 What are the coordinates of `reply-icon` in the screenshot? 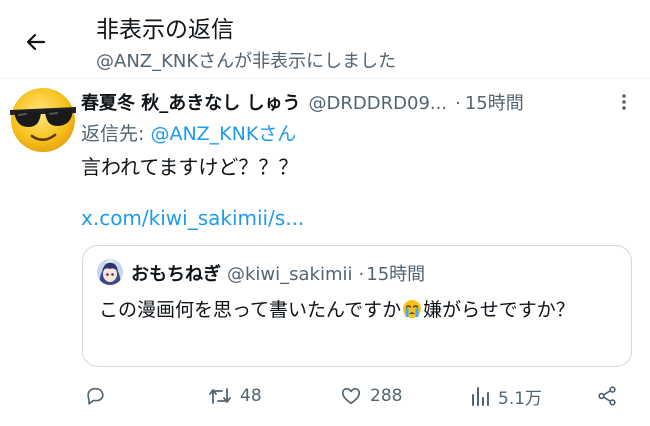 It's located at (95, 396).